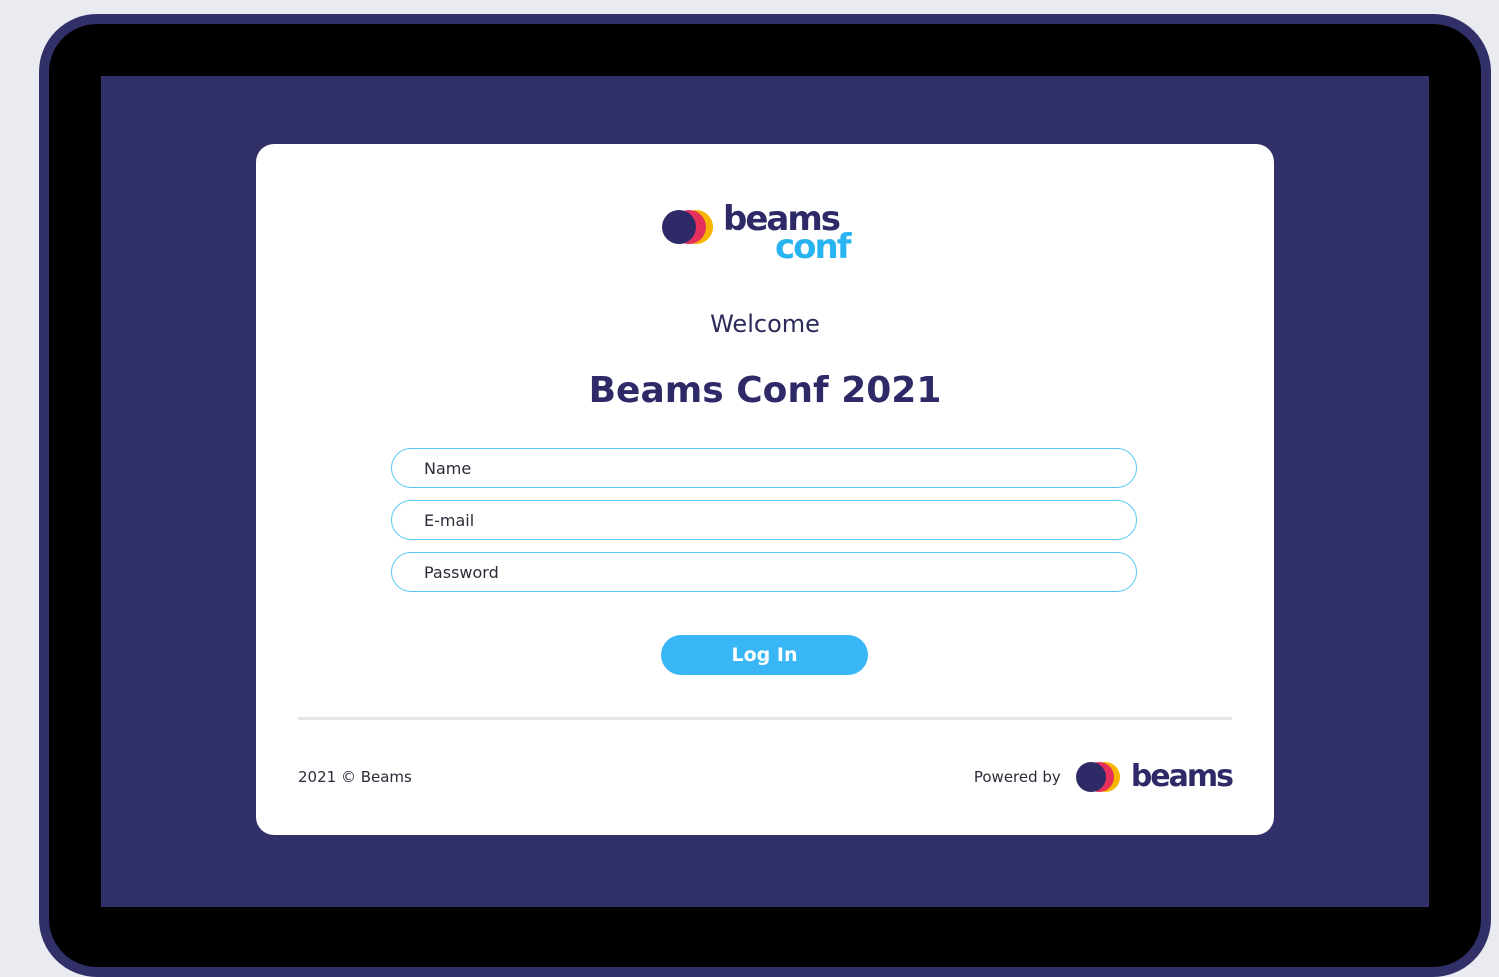 The image size is (1499, 977). I want to click on name-input, so click(764, 468).